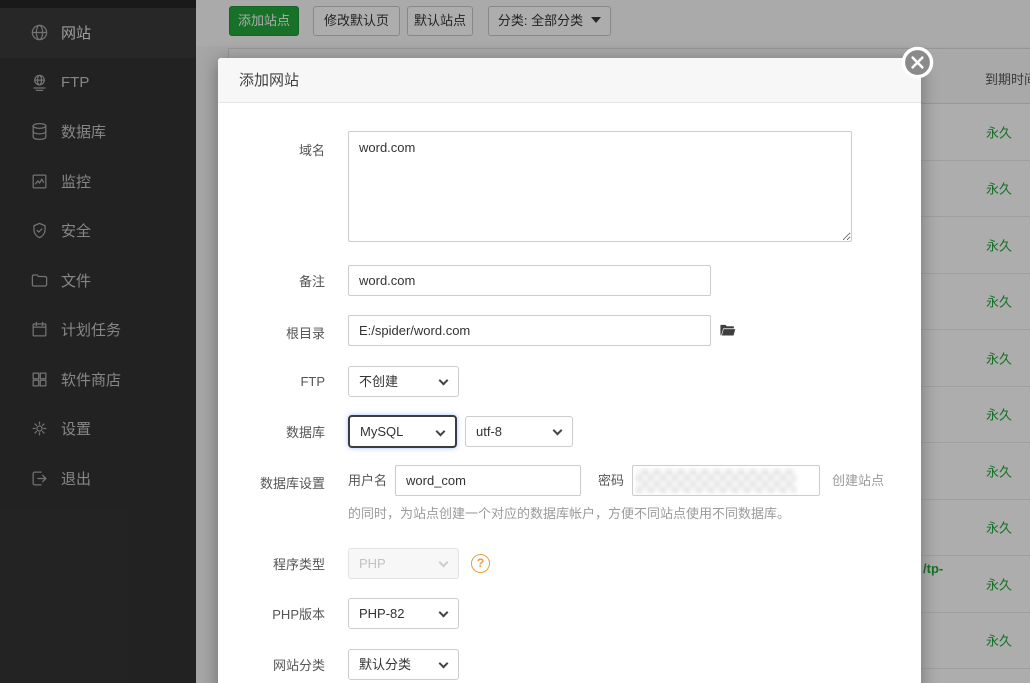 This screenshot has width=1030, height=683. Describe the element at coordinates (385, 664) in the screenshot. I see `site-category-value: 默认分类` at that location.